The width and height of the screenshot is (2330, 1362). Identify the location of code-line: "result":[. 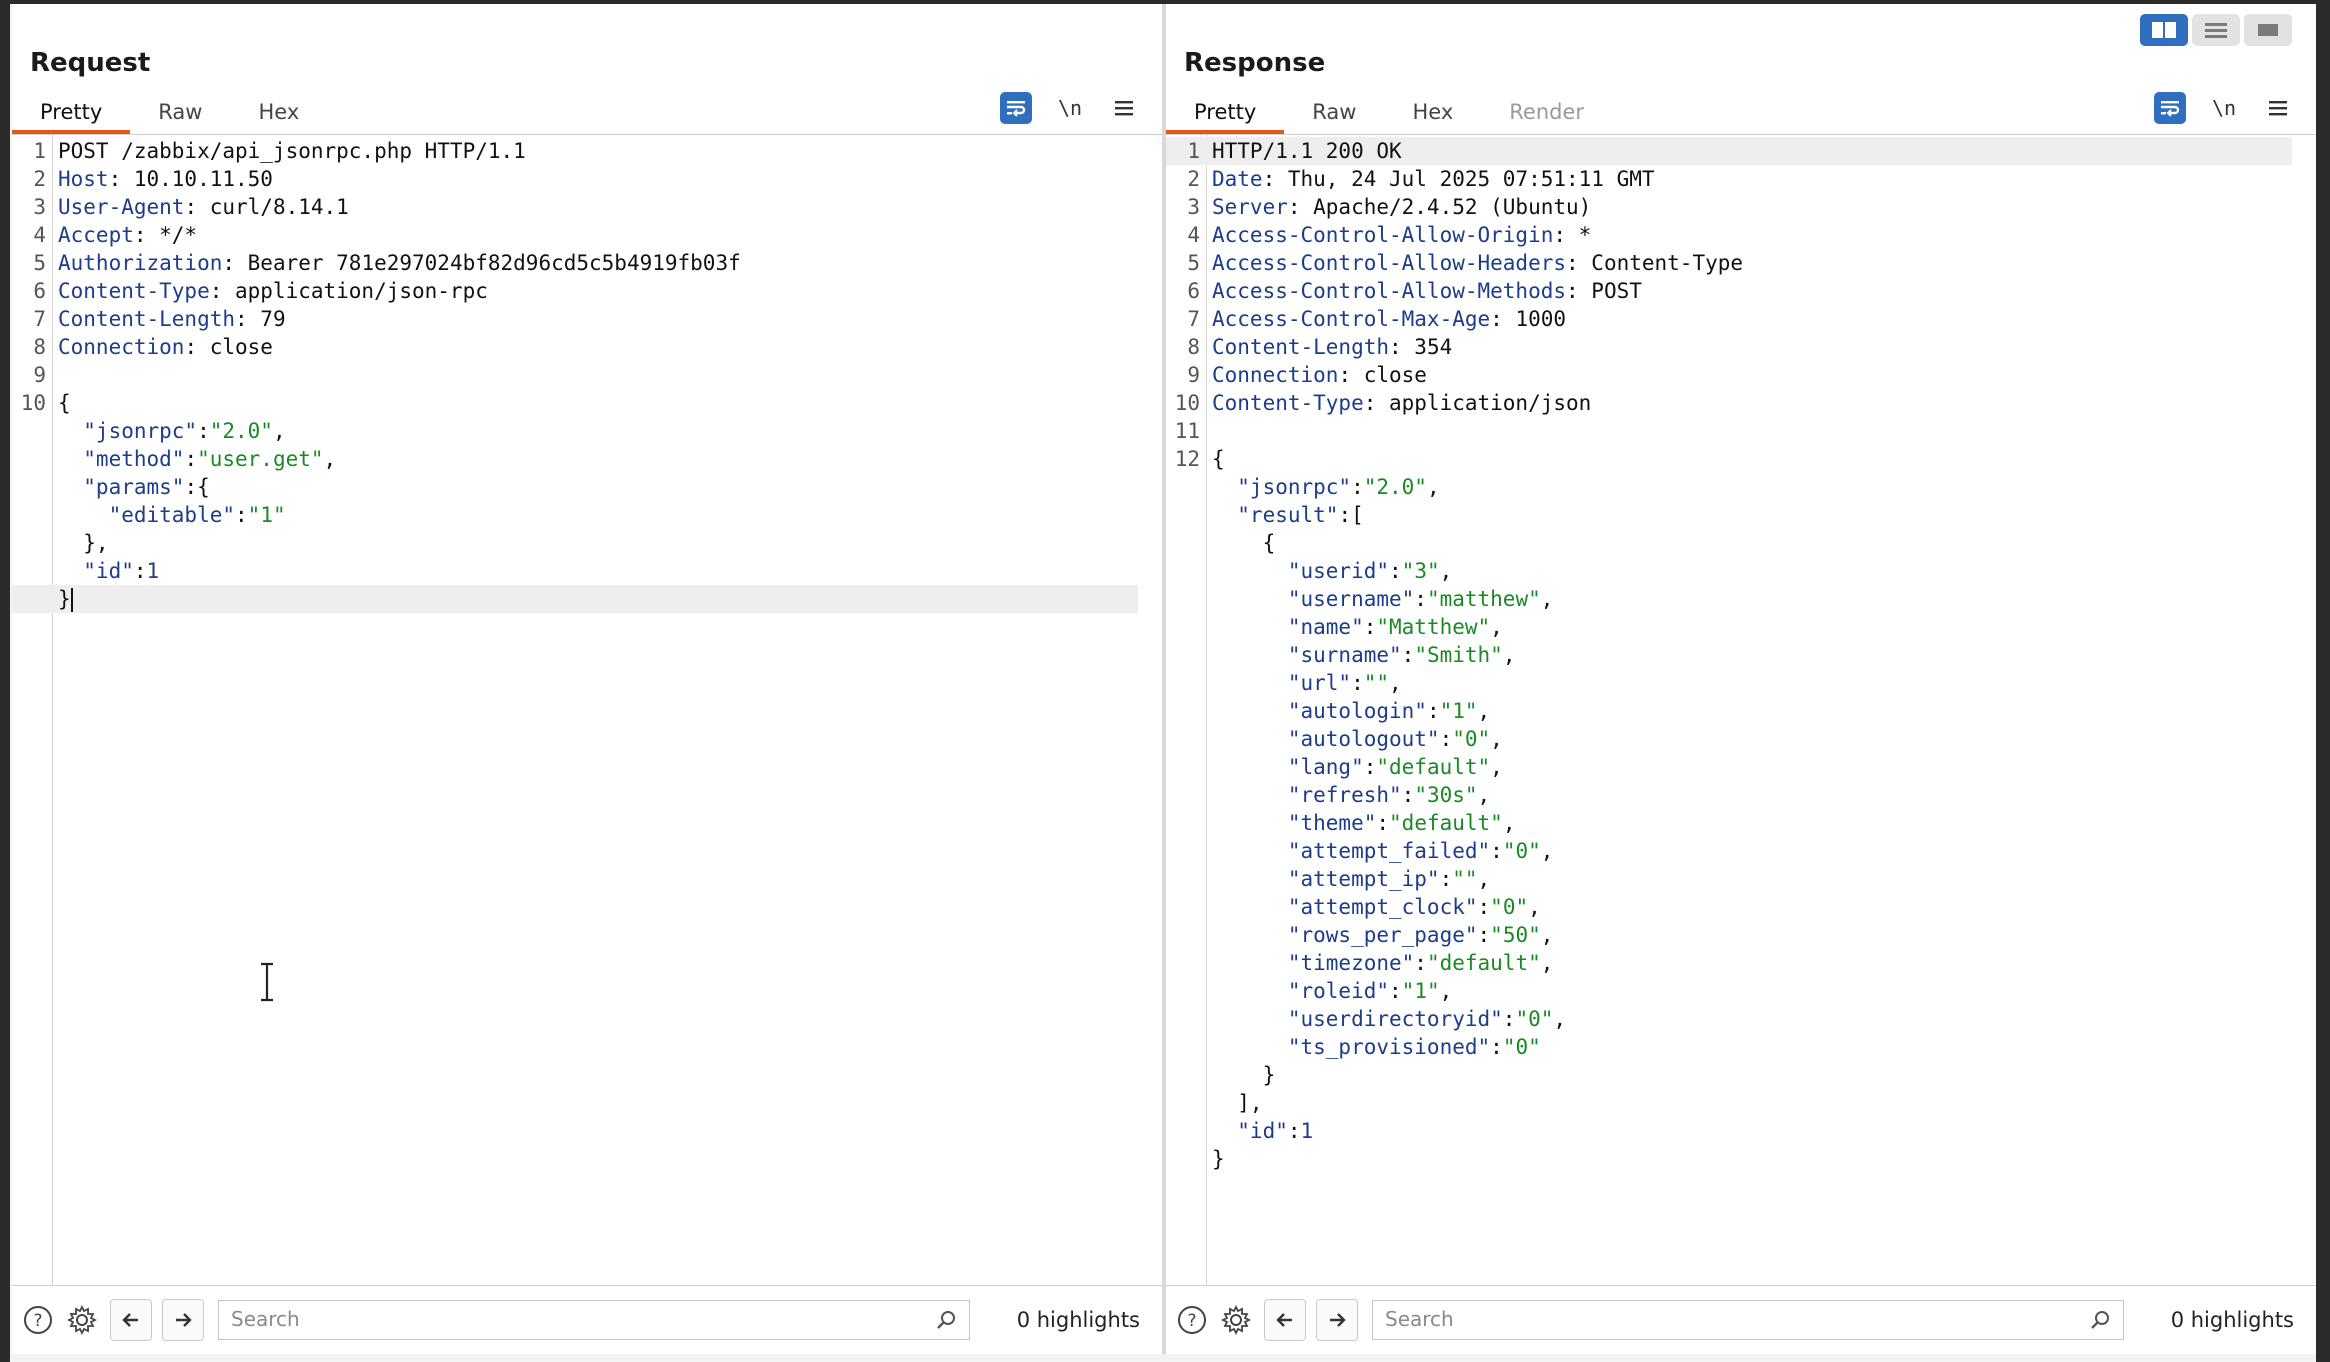
(1741, 515).